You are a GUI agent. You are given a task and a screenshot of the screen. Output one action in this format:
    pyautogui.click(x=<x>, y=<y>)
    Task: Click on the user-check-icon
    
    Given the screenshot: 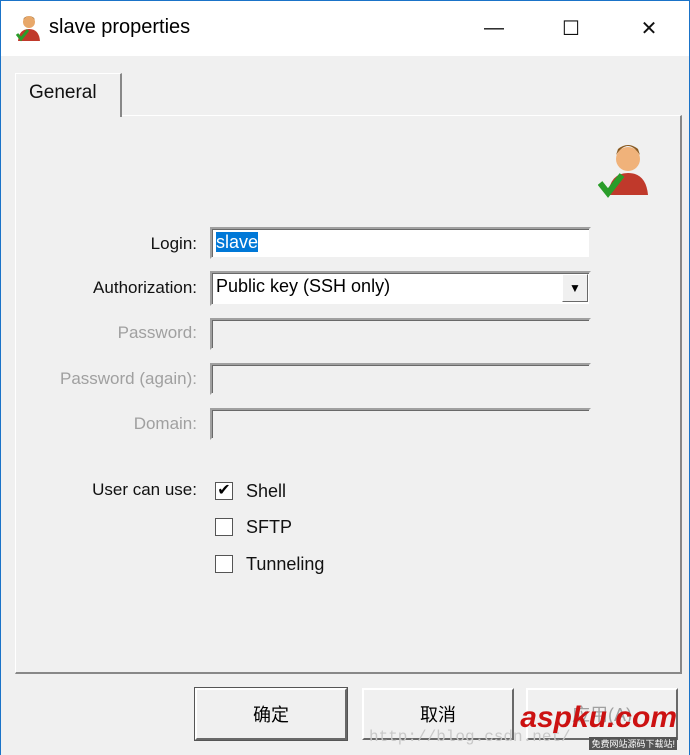 What is the action you would take?
    pyautogui.click(x=623, y=171)
    